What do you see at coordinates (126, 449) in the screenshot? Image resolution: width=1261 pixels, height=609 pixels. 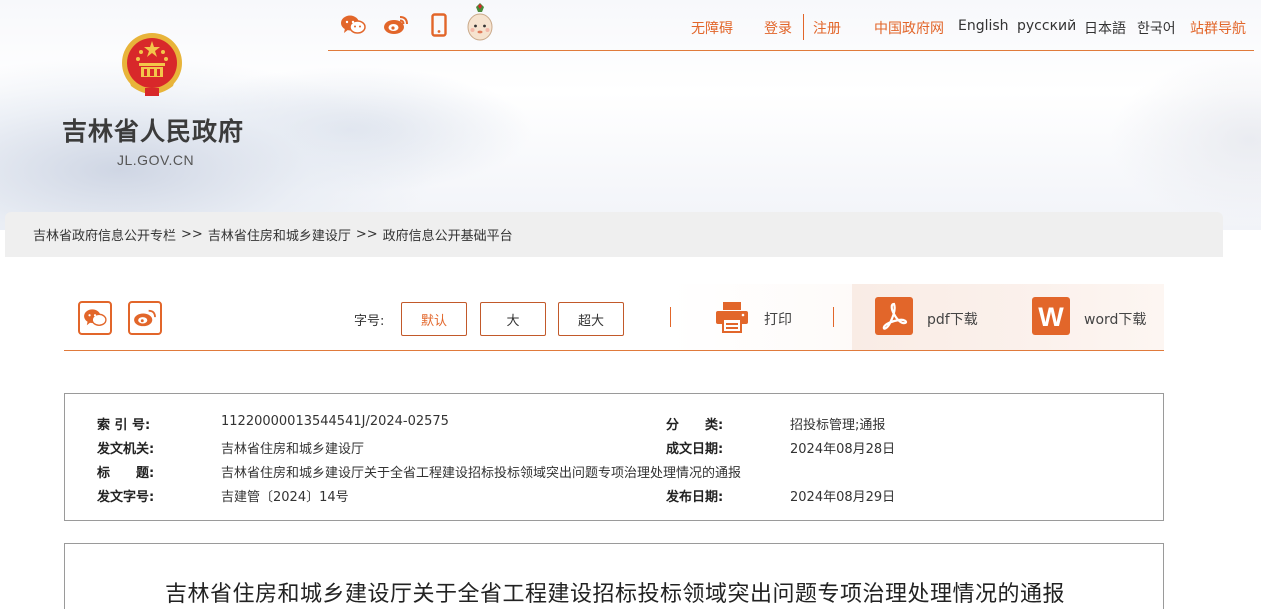 I see `issuer-label: 发文机关:` at bounding box center [126, 449].